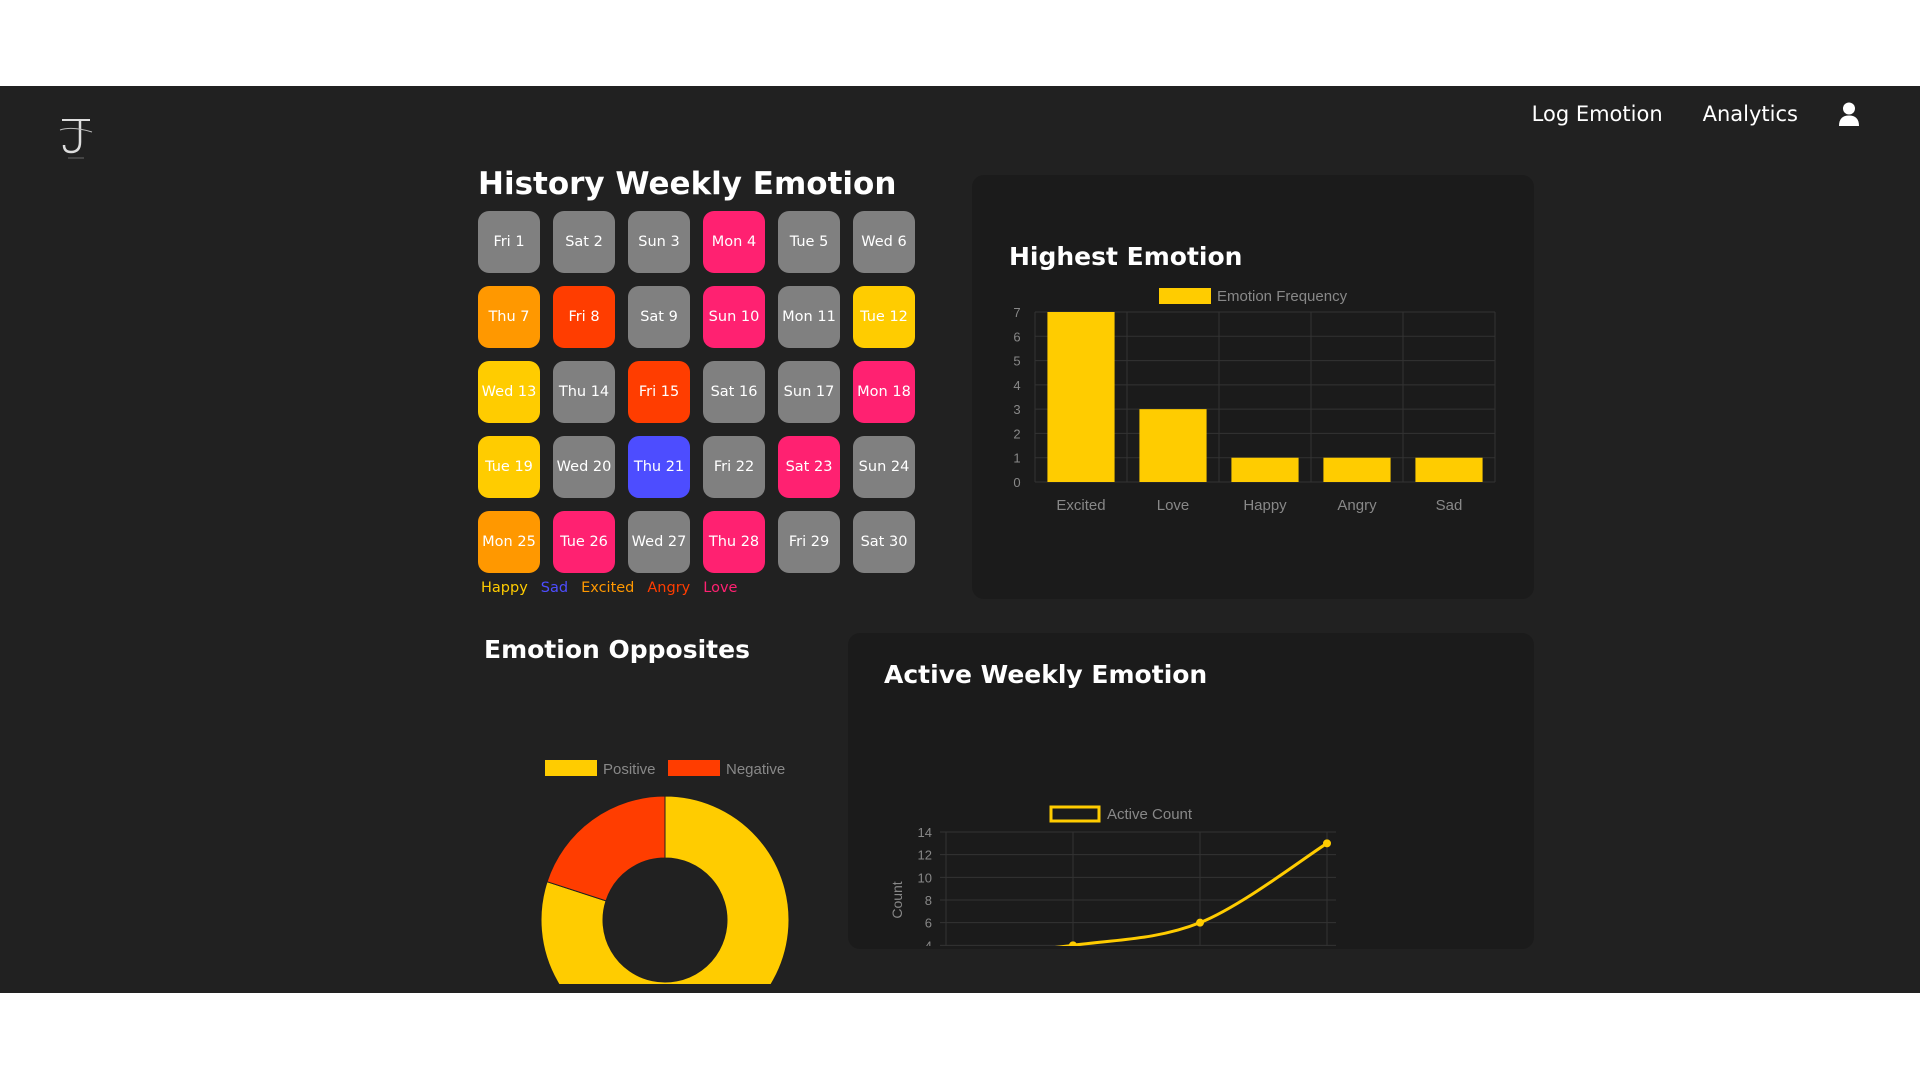 The width and height of the screenshot is (1920, 1080). I want to click on calendar-day: Fri 22, so click(734, 467).